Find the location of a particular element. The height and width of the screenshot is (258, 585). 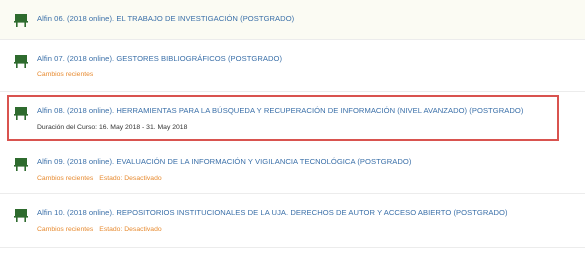

course-meta: Cambios recientes is located at coordinates (65, 74).